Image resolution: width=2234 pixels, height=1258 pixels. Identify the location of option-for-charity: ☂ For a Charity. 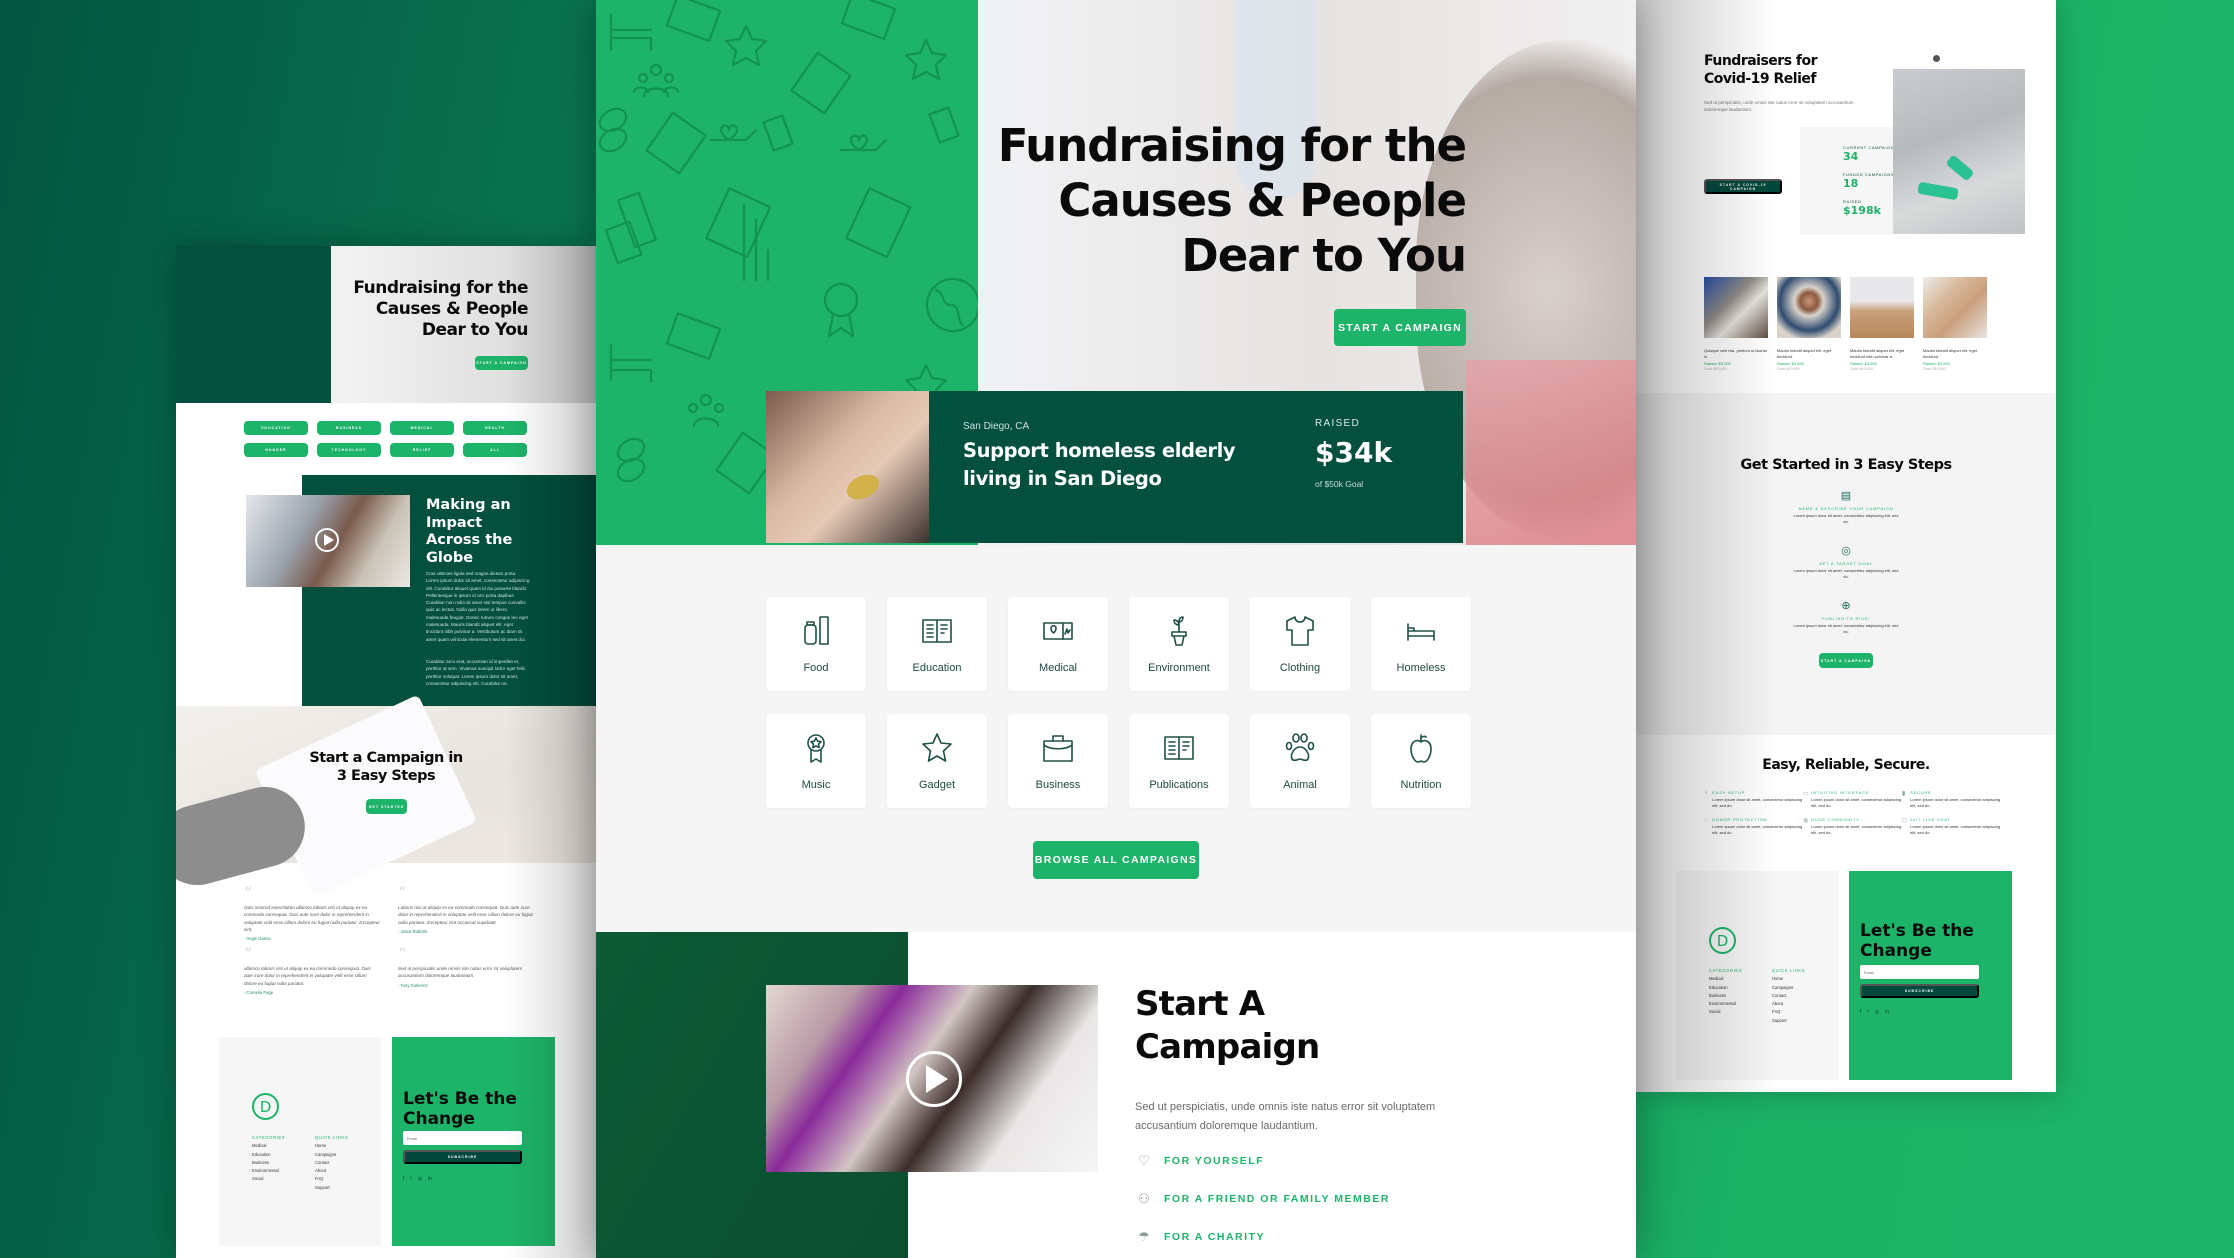
(1200, 1237).